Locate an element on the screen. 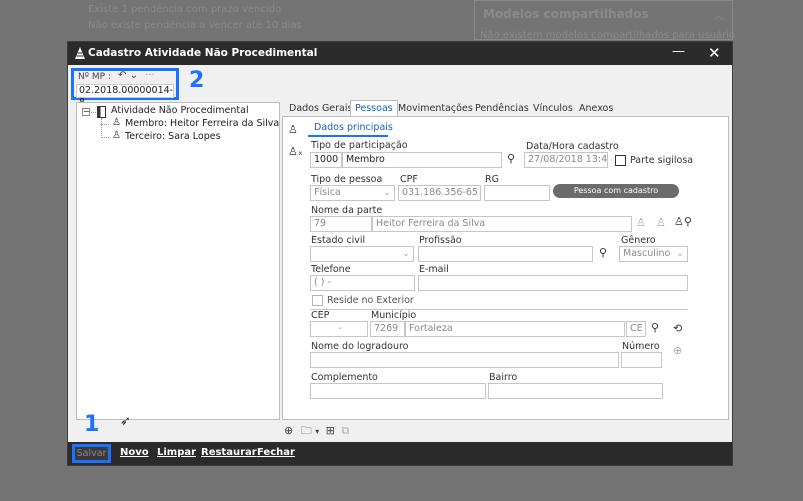 The image size is (803, 501). tipo-participacao-code-field: 1000 is located at coordinates (326, 160).